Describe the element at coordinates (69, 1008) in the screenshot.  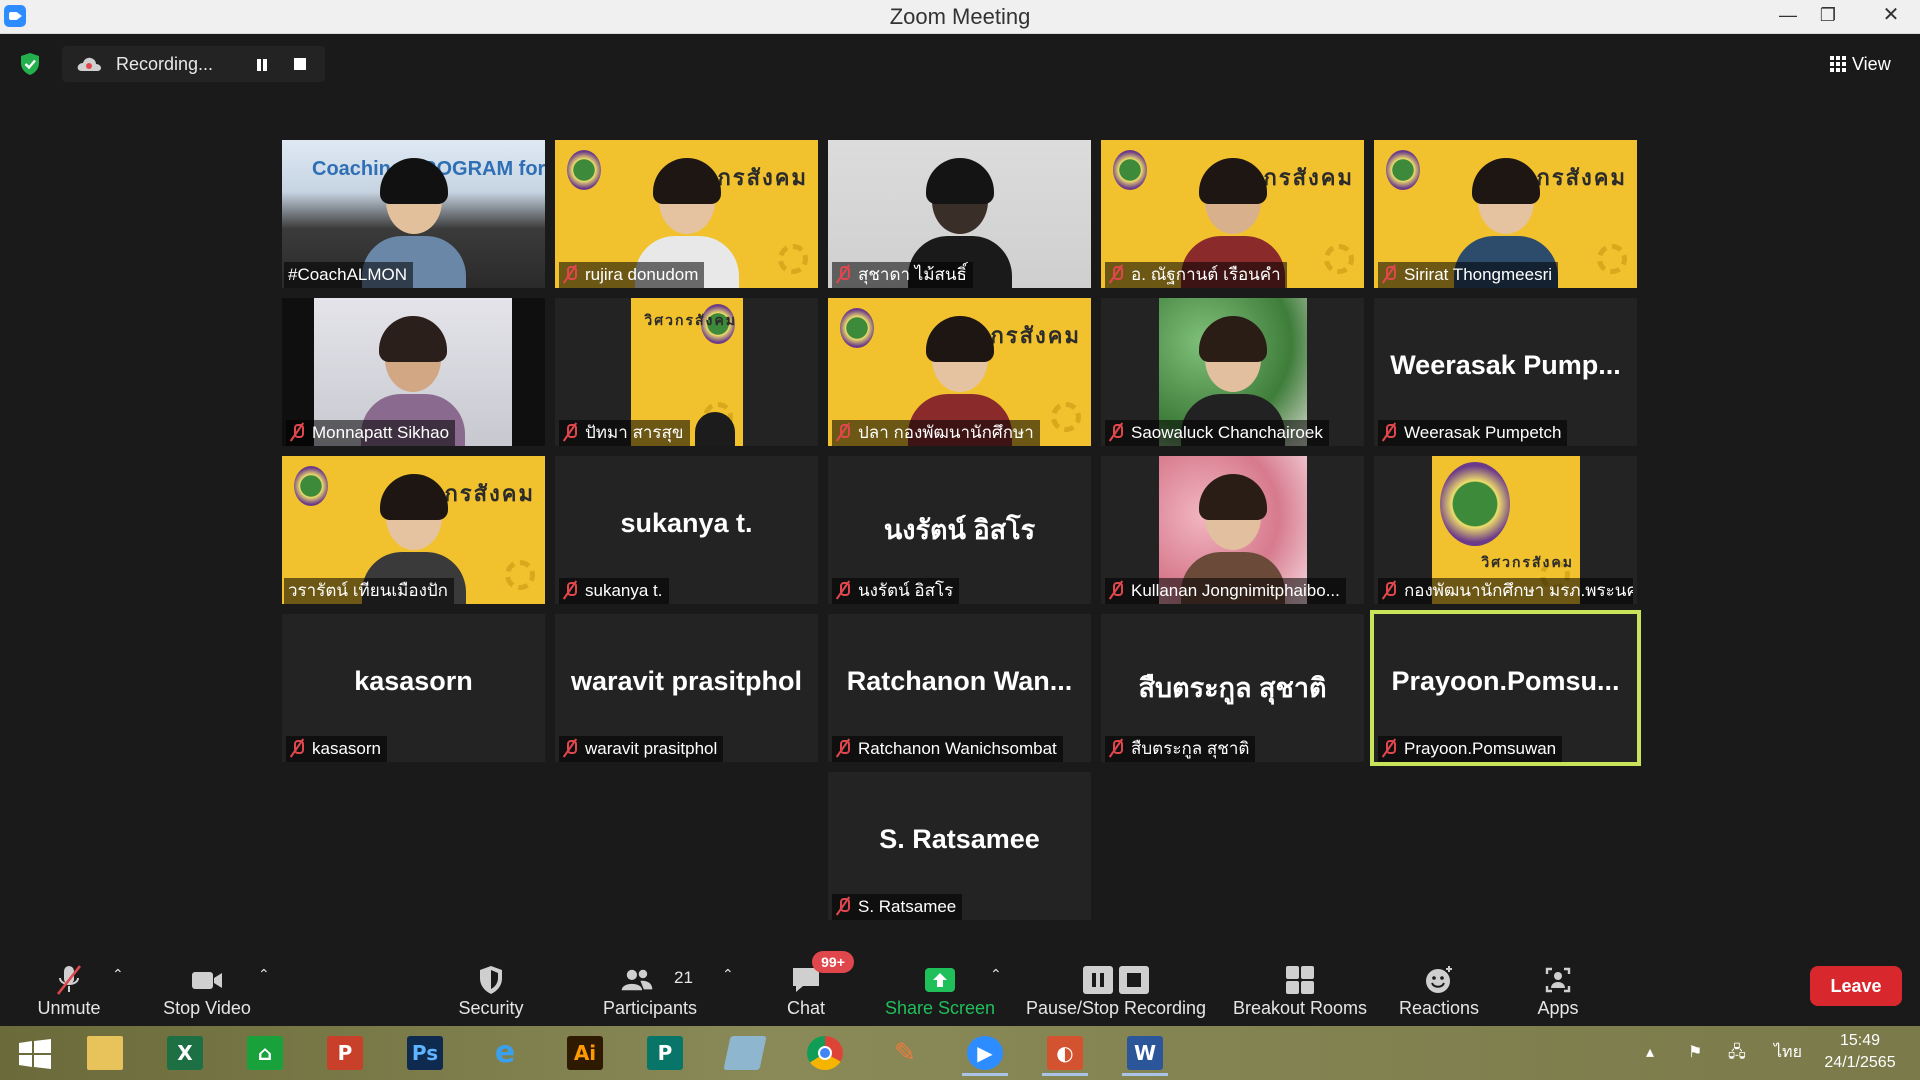
I see `unmute-label: Unmute` at that location.